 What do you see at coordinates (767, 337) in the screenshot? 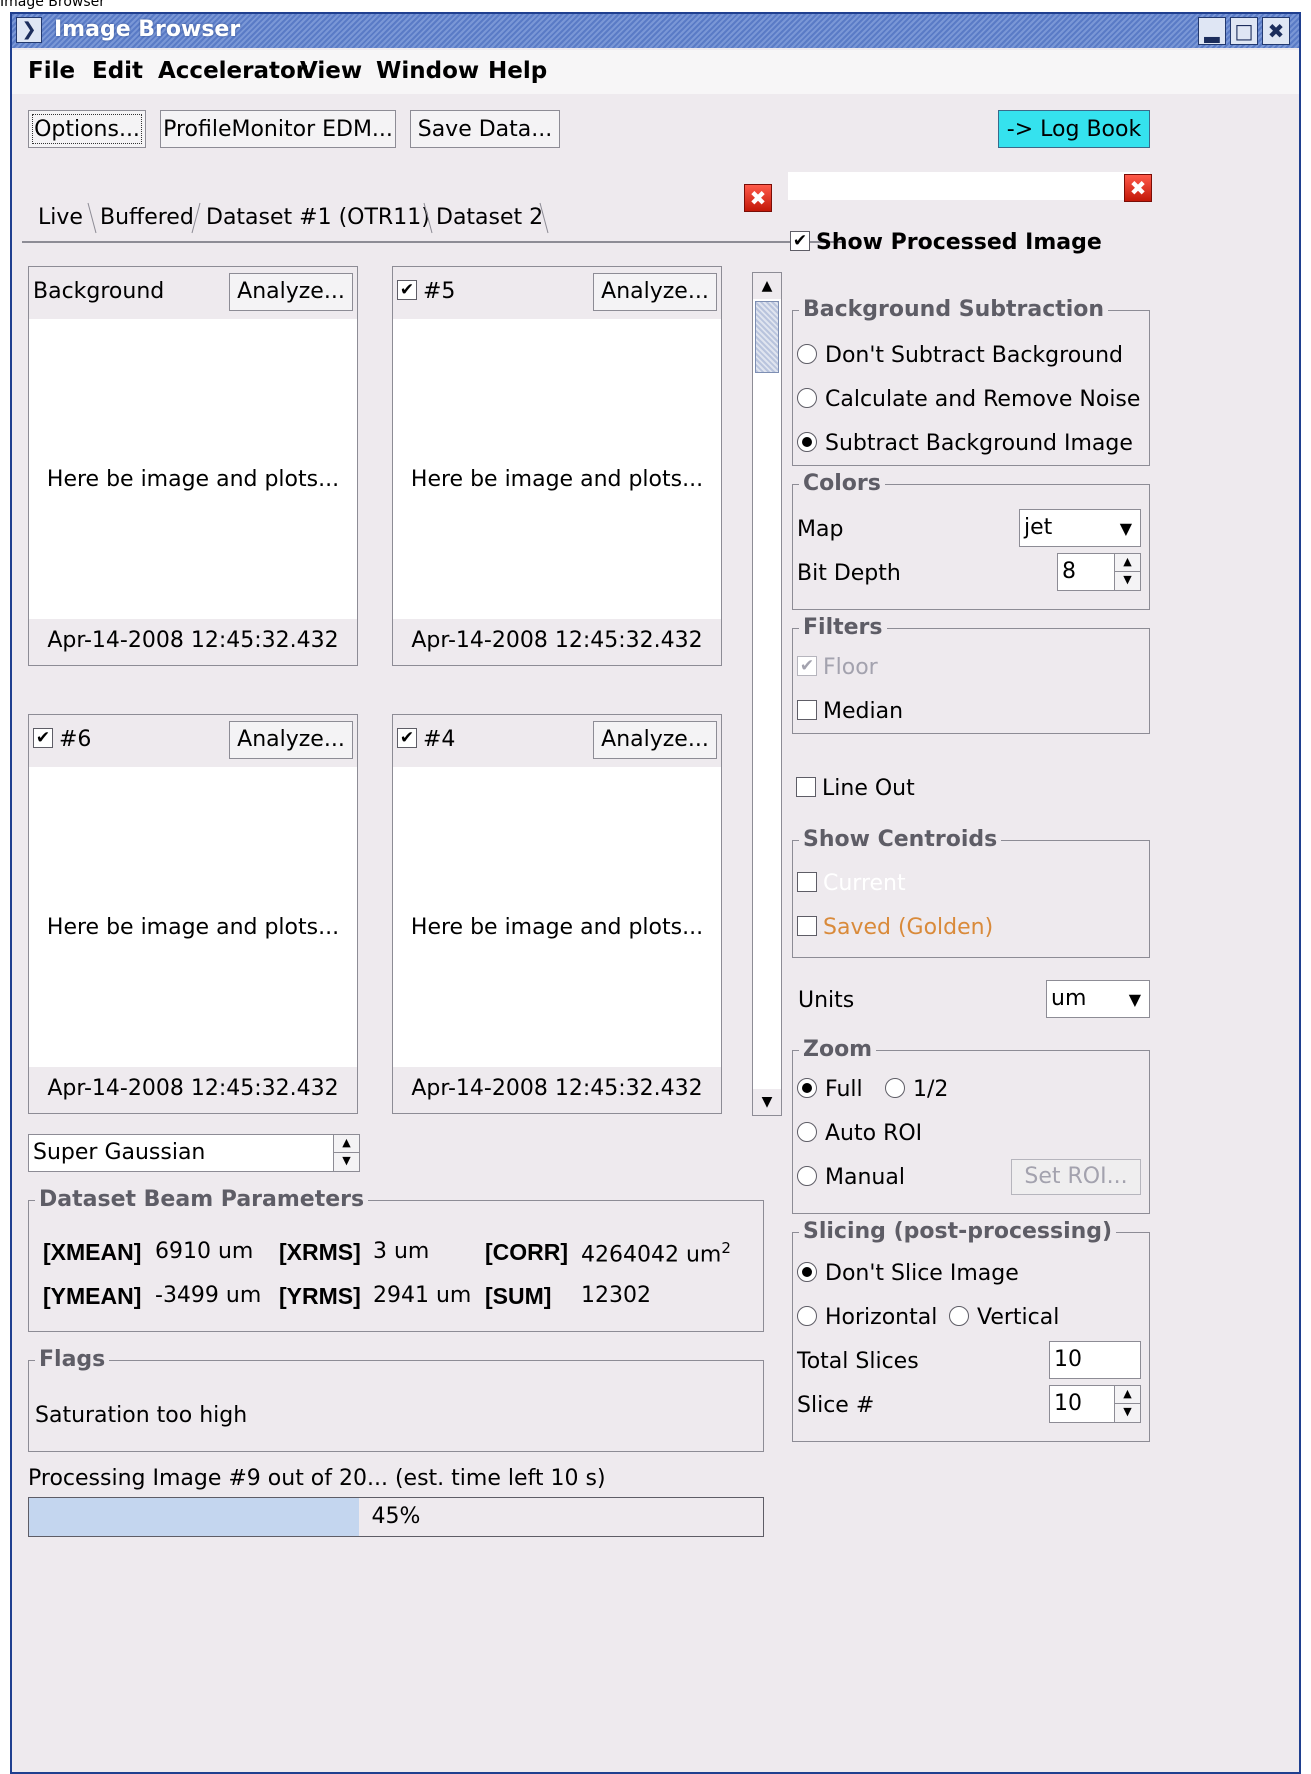
I see `scroll-thumb` at bounding box center [767, 337].